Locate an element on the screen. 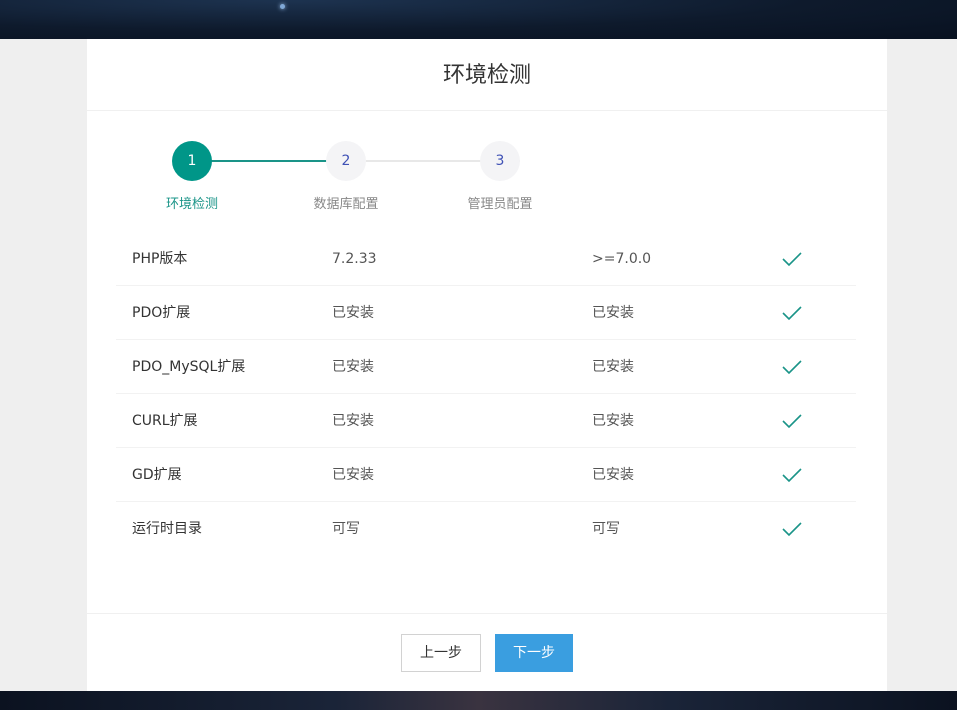  card-footer: 上一步 下一步 is located at coordinates (487, 652).